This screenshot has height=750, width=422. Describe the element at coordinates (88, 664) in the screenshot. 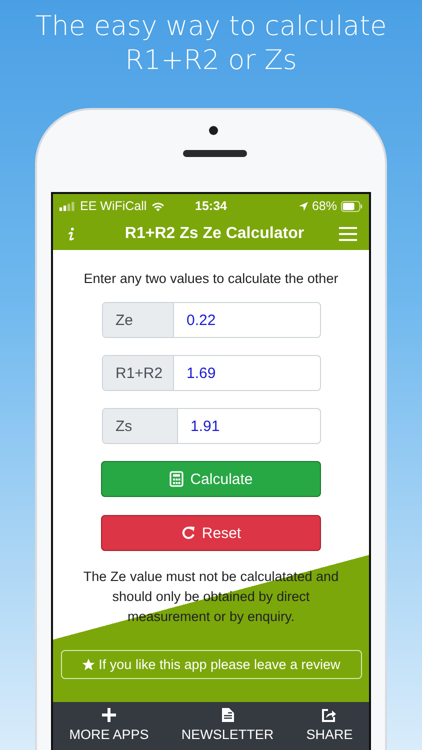

I see `star-icon` at that location.